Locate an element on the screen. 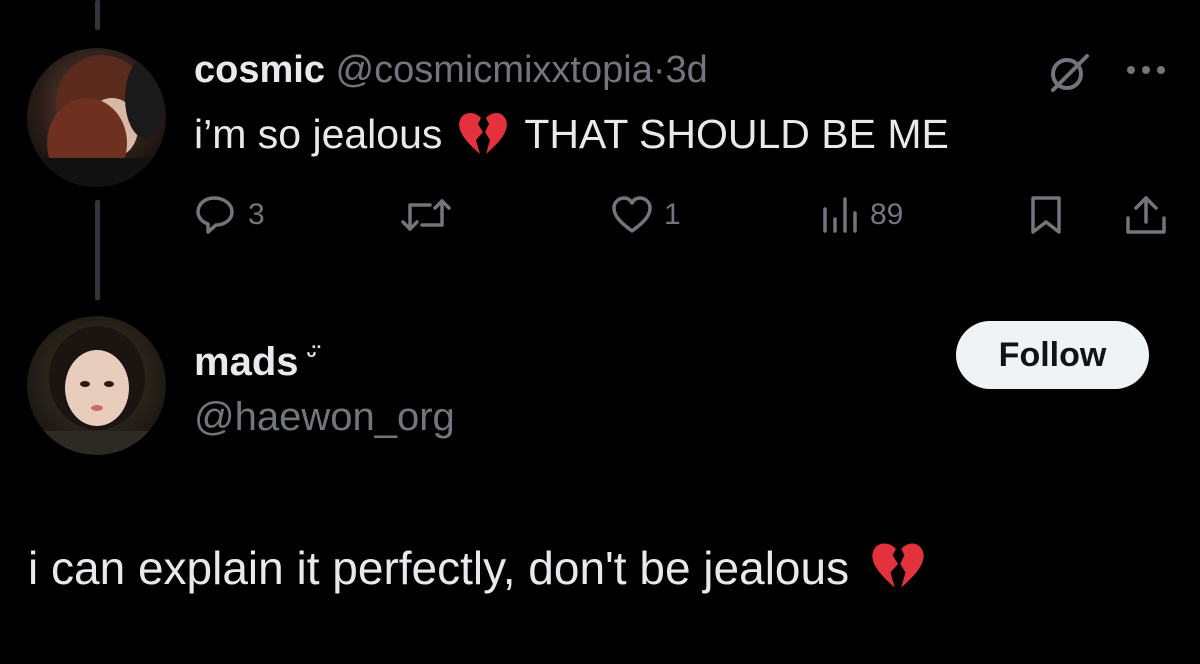  reply-action: 3 is located at coordinates (229, 215).